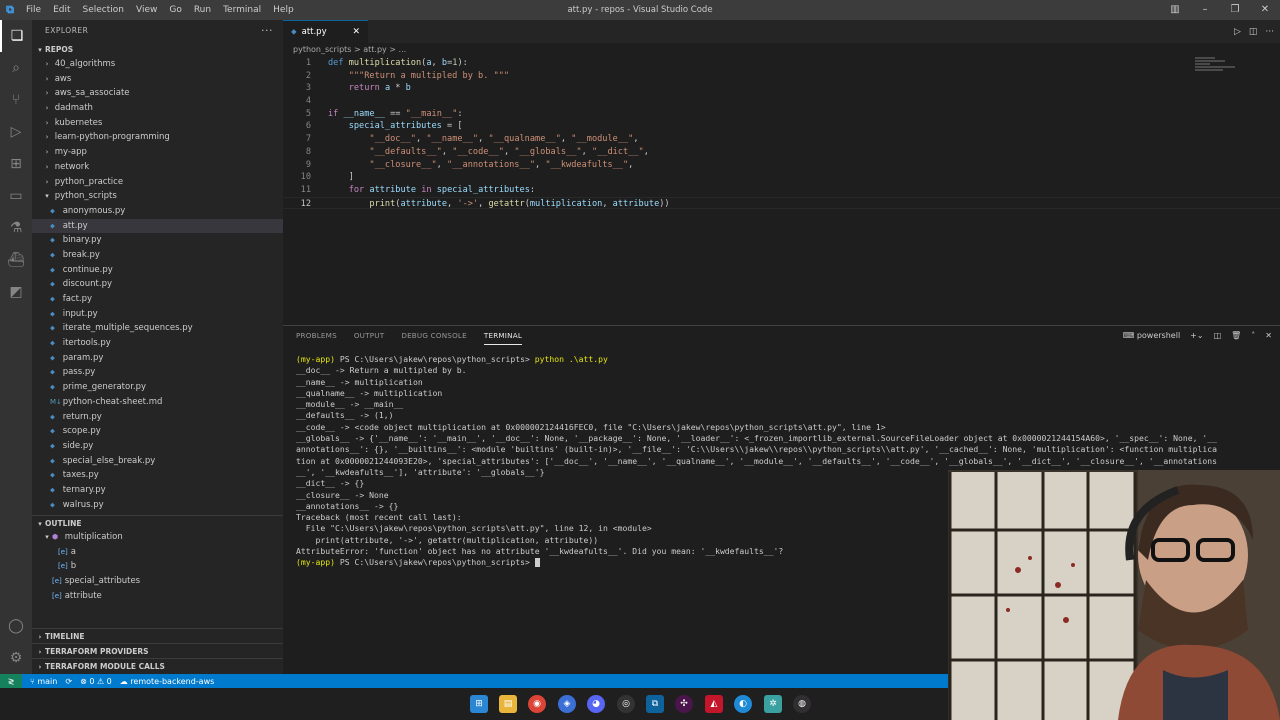 This screenshot has height=720, width=1280. What do you see at coordinates (157, 537) in the screenshot?
I see `outline-function: ▾ ⬢ multiplication` at bounding box center [157, 537].